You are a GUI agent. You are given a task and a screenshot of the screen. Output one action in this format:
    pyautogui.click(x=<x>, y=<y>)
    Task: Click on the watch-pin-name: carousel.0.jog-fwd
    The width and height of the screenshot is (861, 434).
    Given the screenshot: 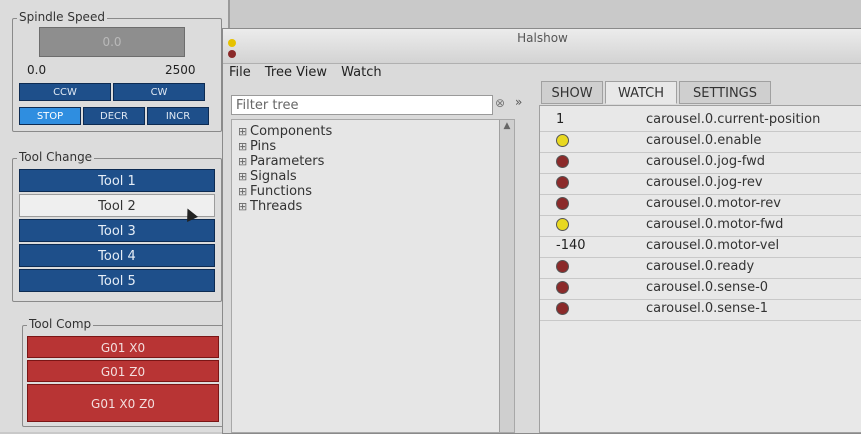 What is the action you would take?
    pyautogui.click(x=706, y=161)
    